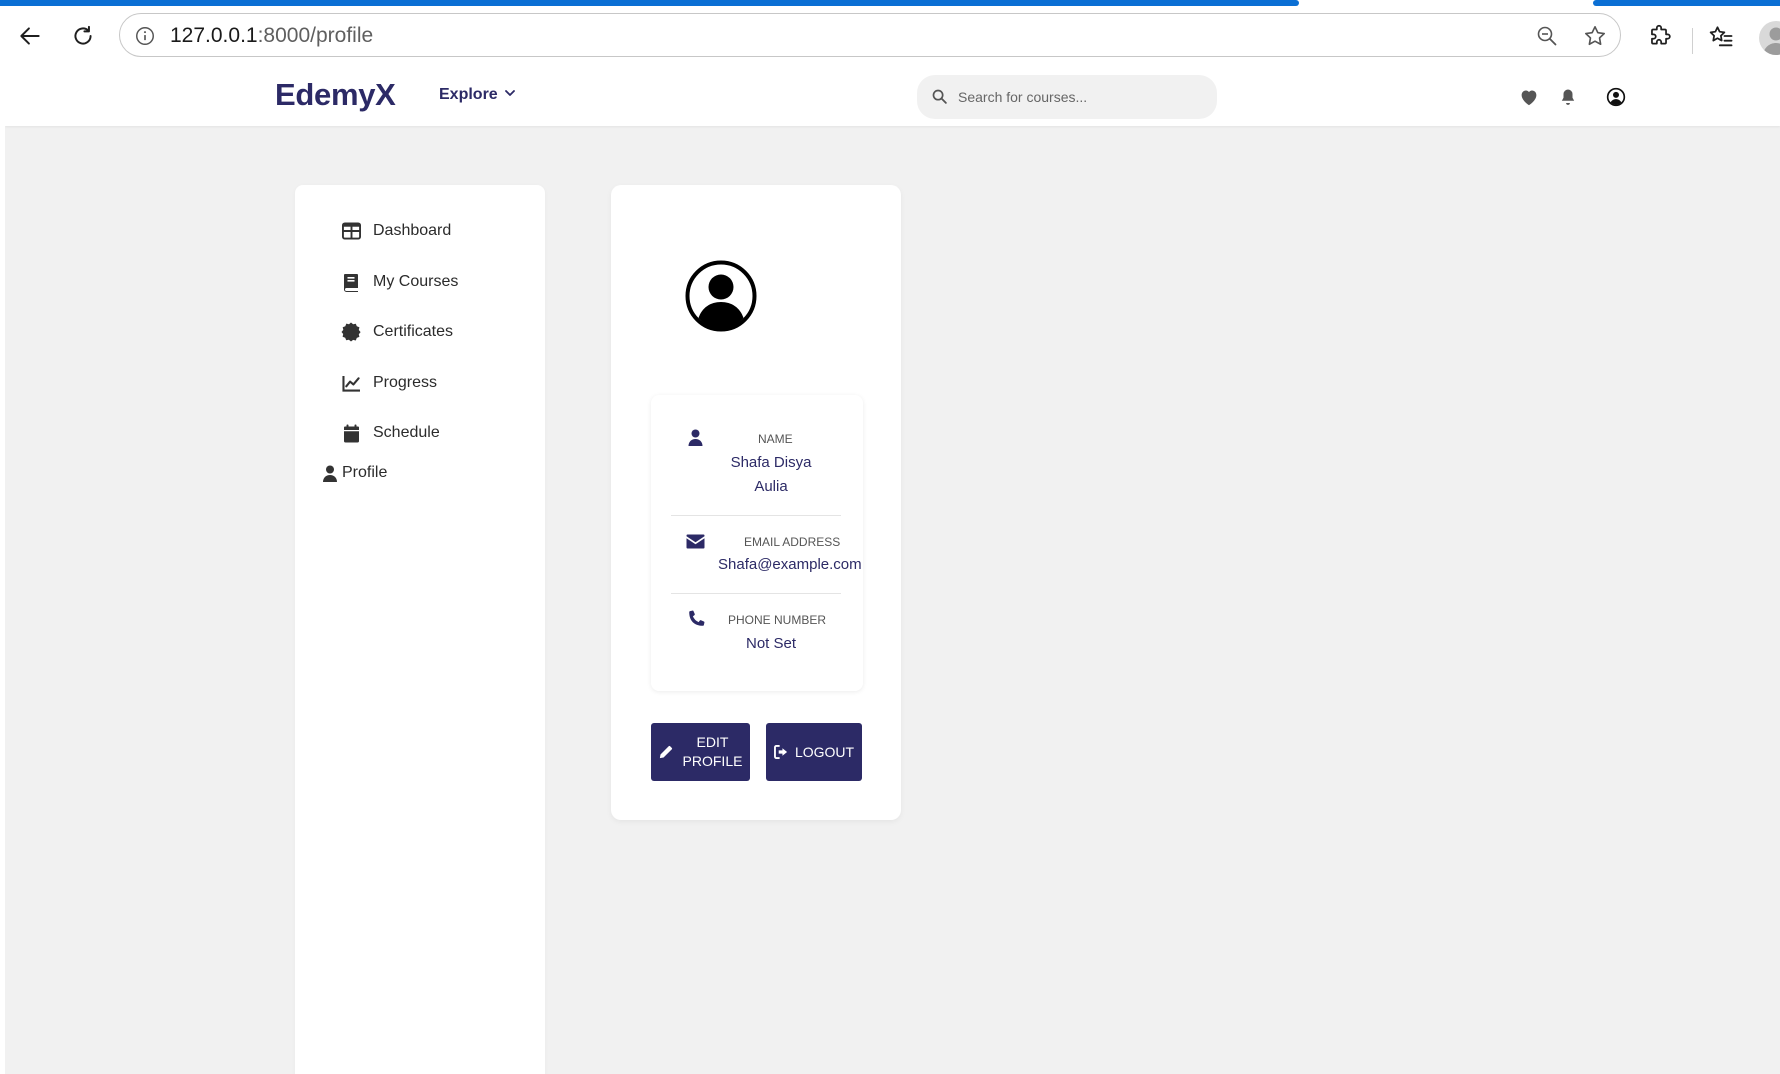 The width and height of the screenshot is (1780, 1074). Describe the element at coordinates (416, 281) in the screenshot. I see `sidebar-item-label: My Courses` at that location.